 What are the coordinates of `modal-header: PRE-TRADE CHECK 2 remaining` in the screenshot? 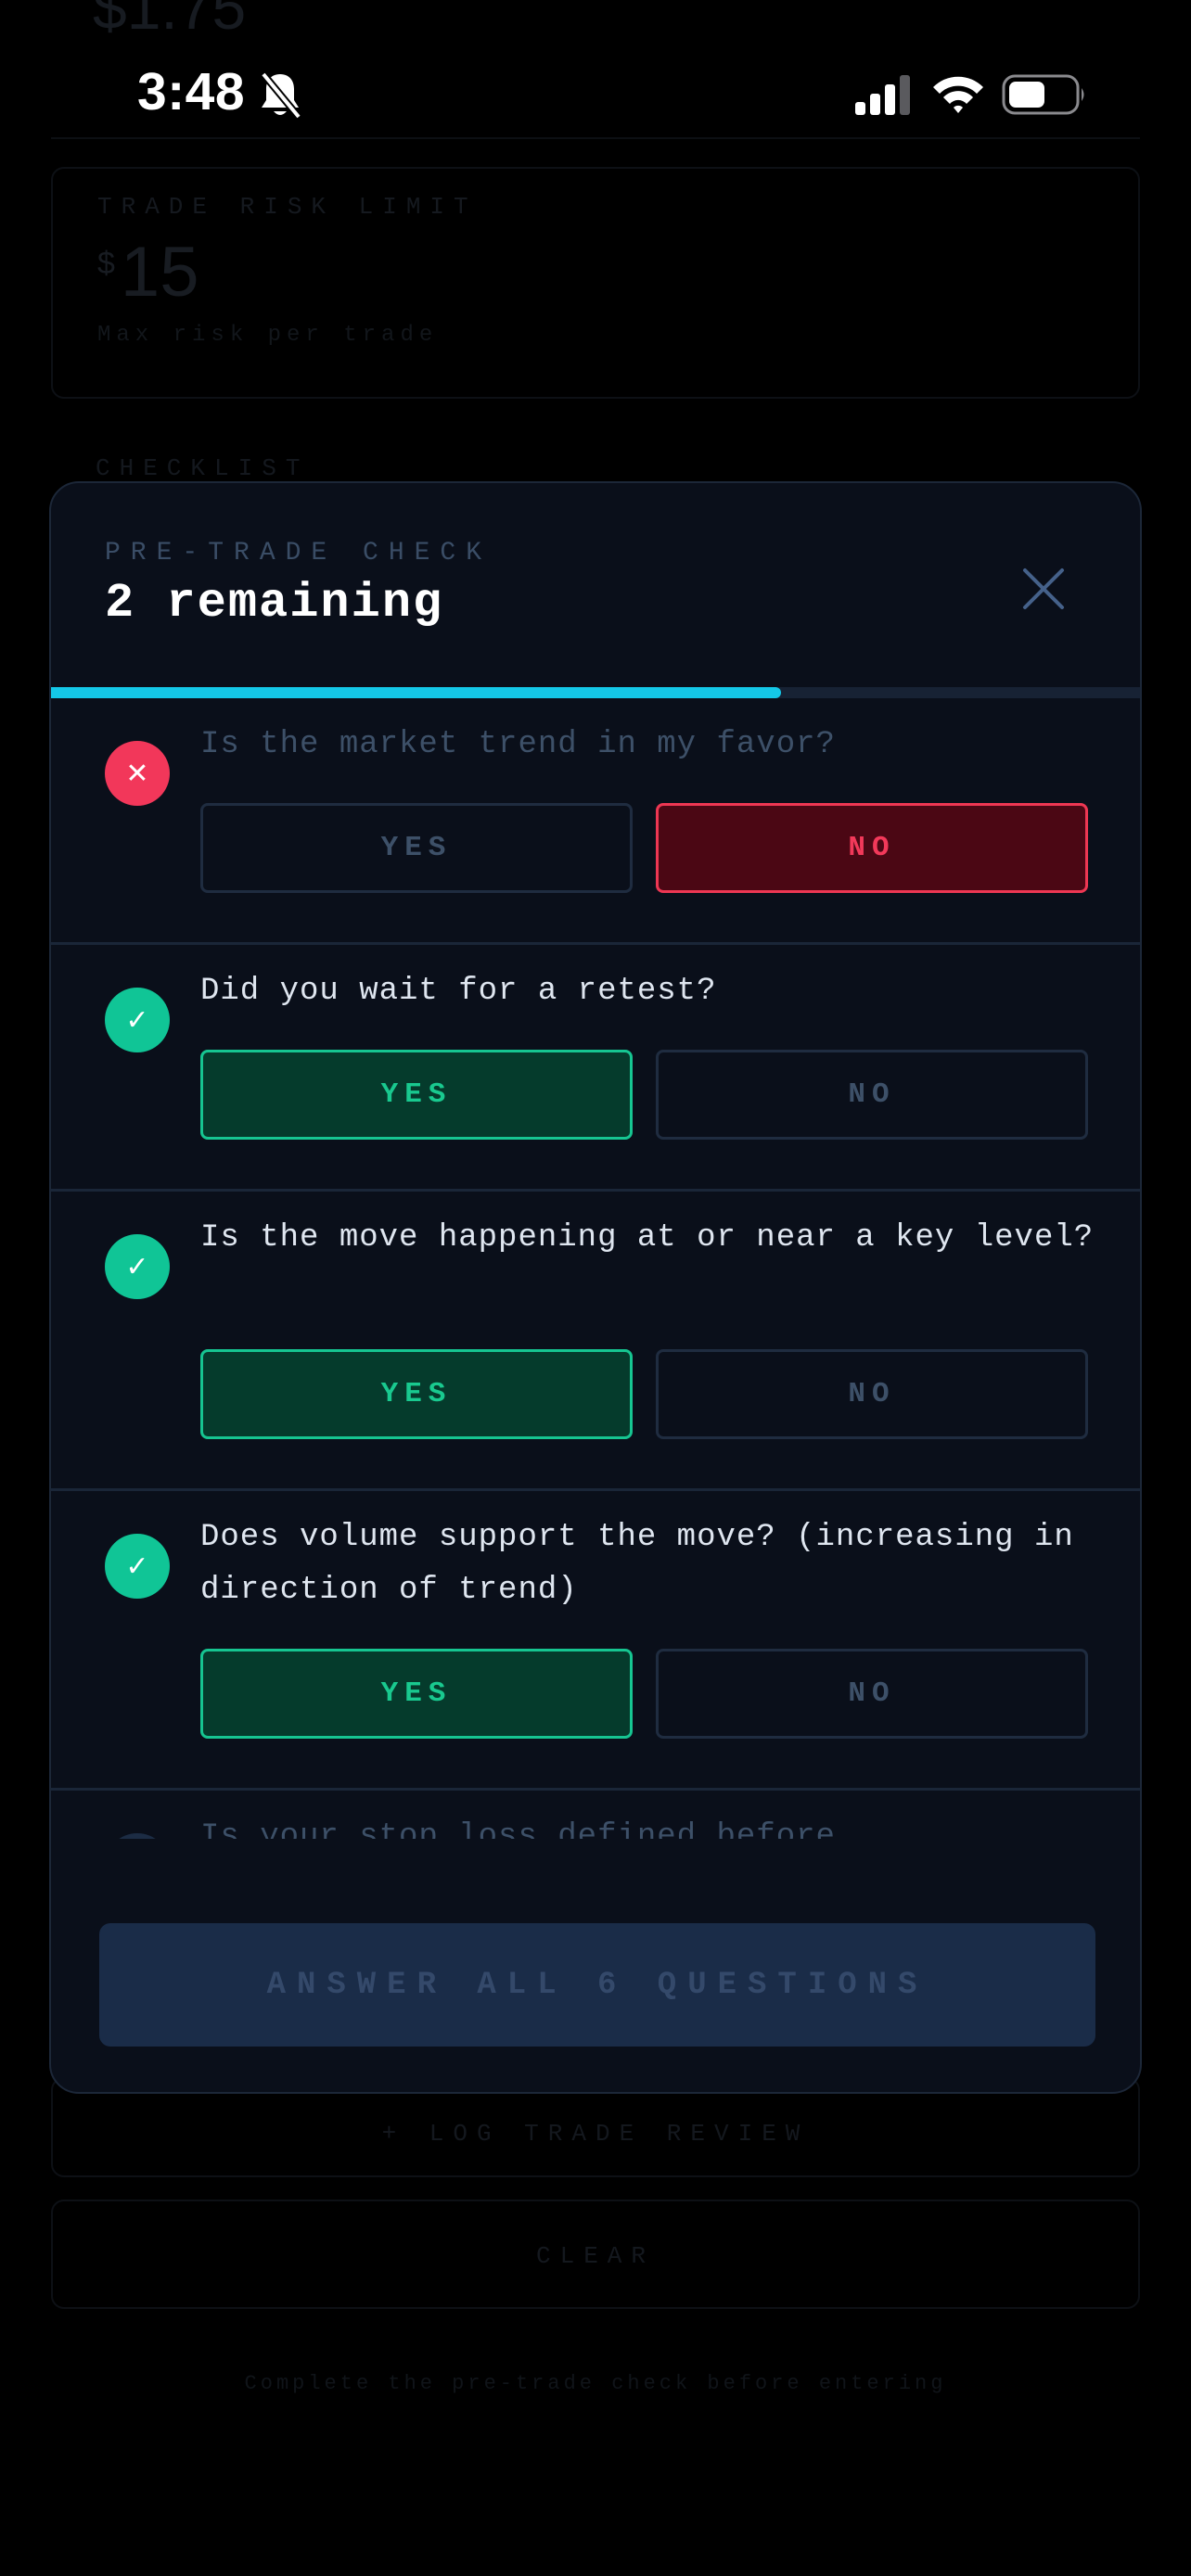 It's located at (595, 584).